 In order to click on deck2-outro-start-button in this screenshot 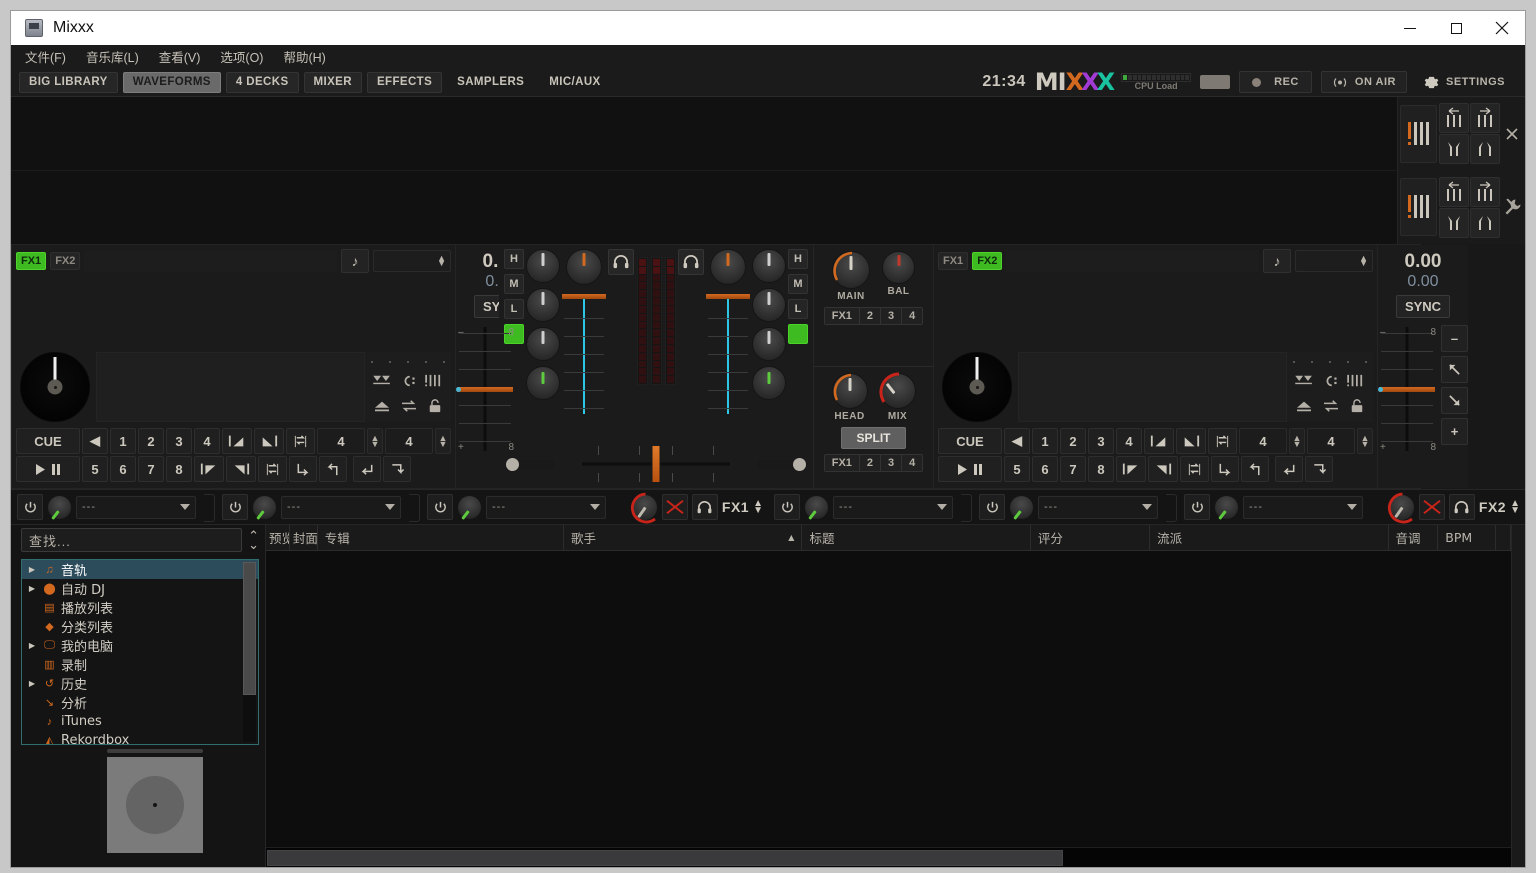, I will do `click(1131, 469)`.